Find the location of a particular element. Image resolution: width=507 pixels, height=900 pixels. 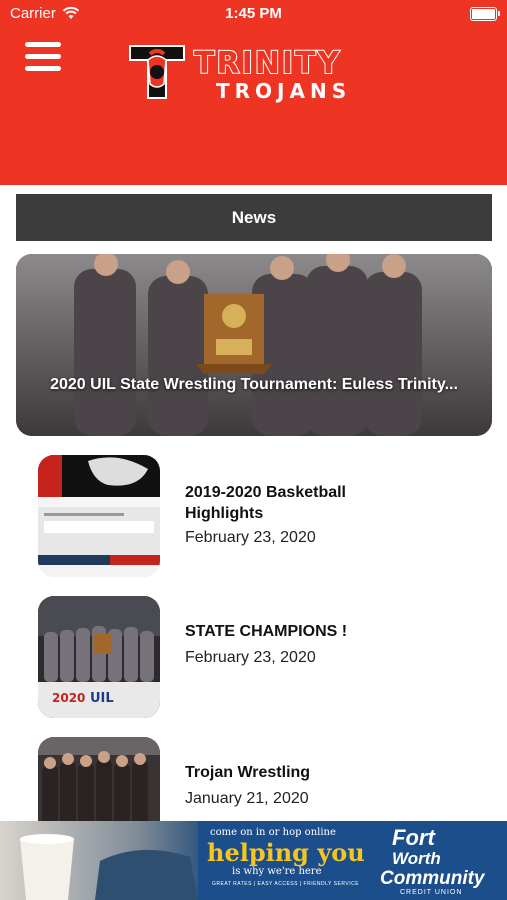

thumb-year-text: 2020 is located at coordinates (68, 698).